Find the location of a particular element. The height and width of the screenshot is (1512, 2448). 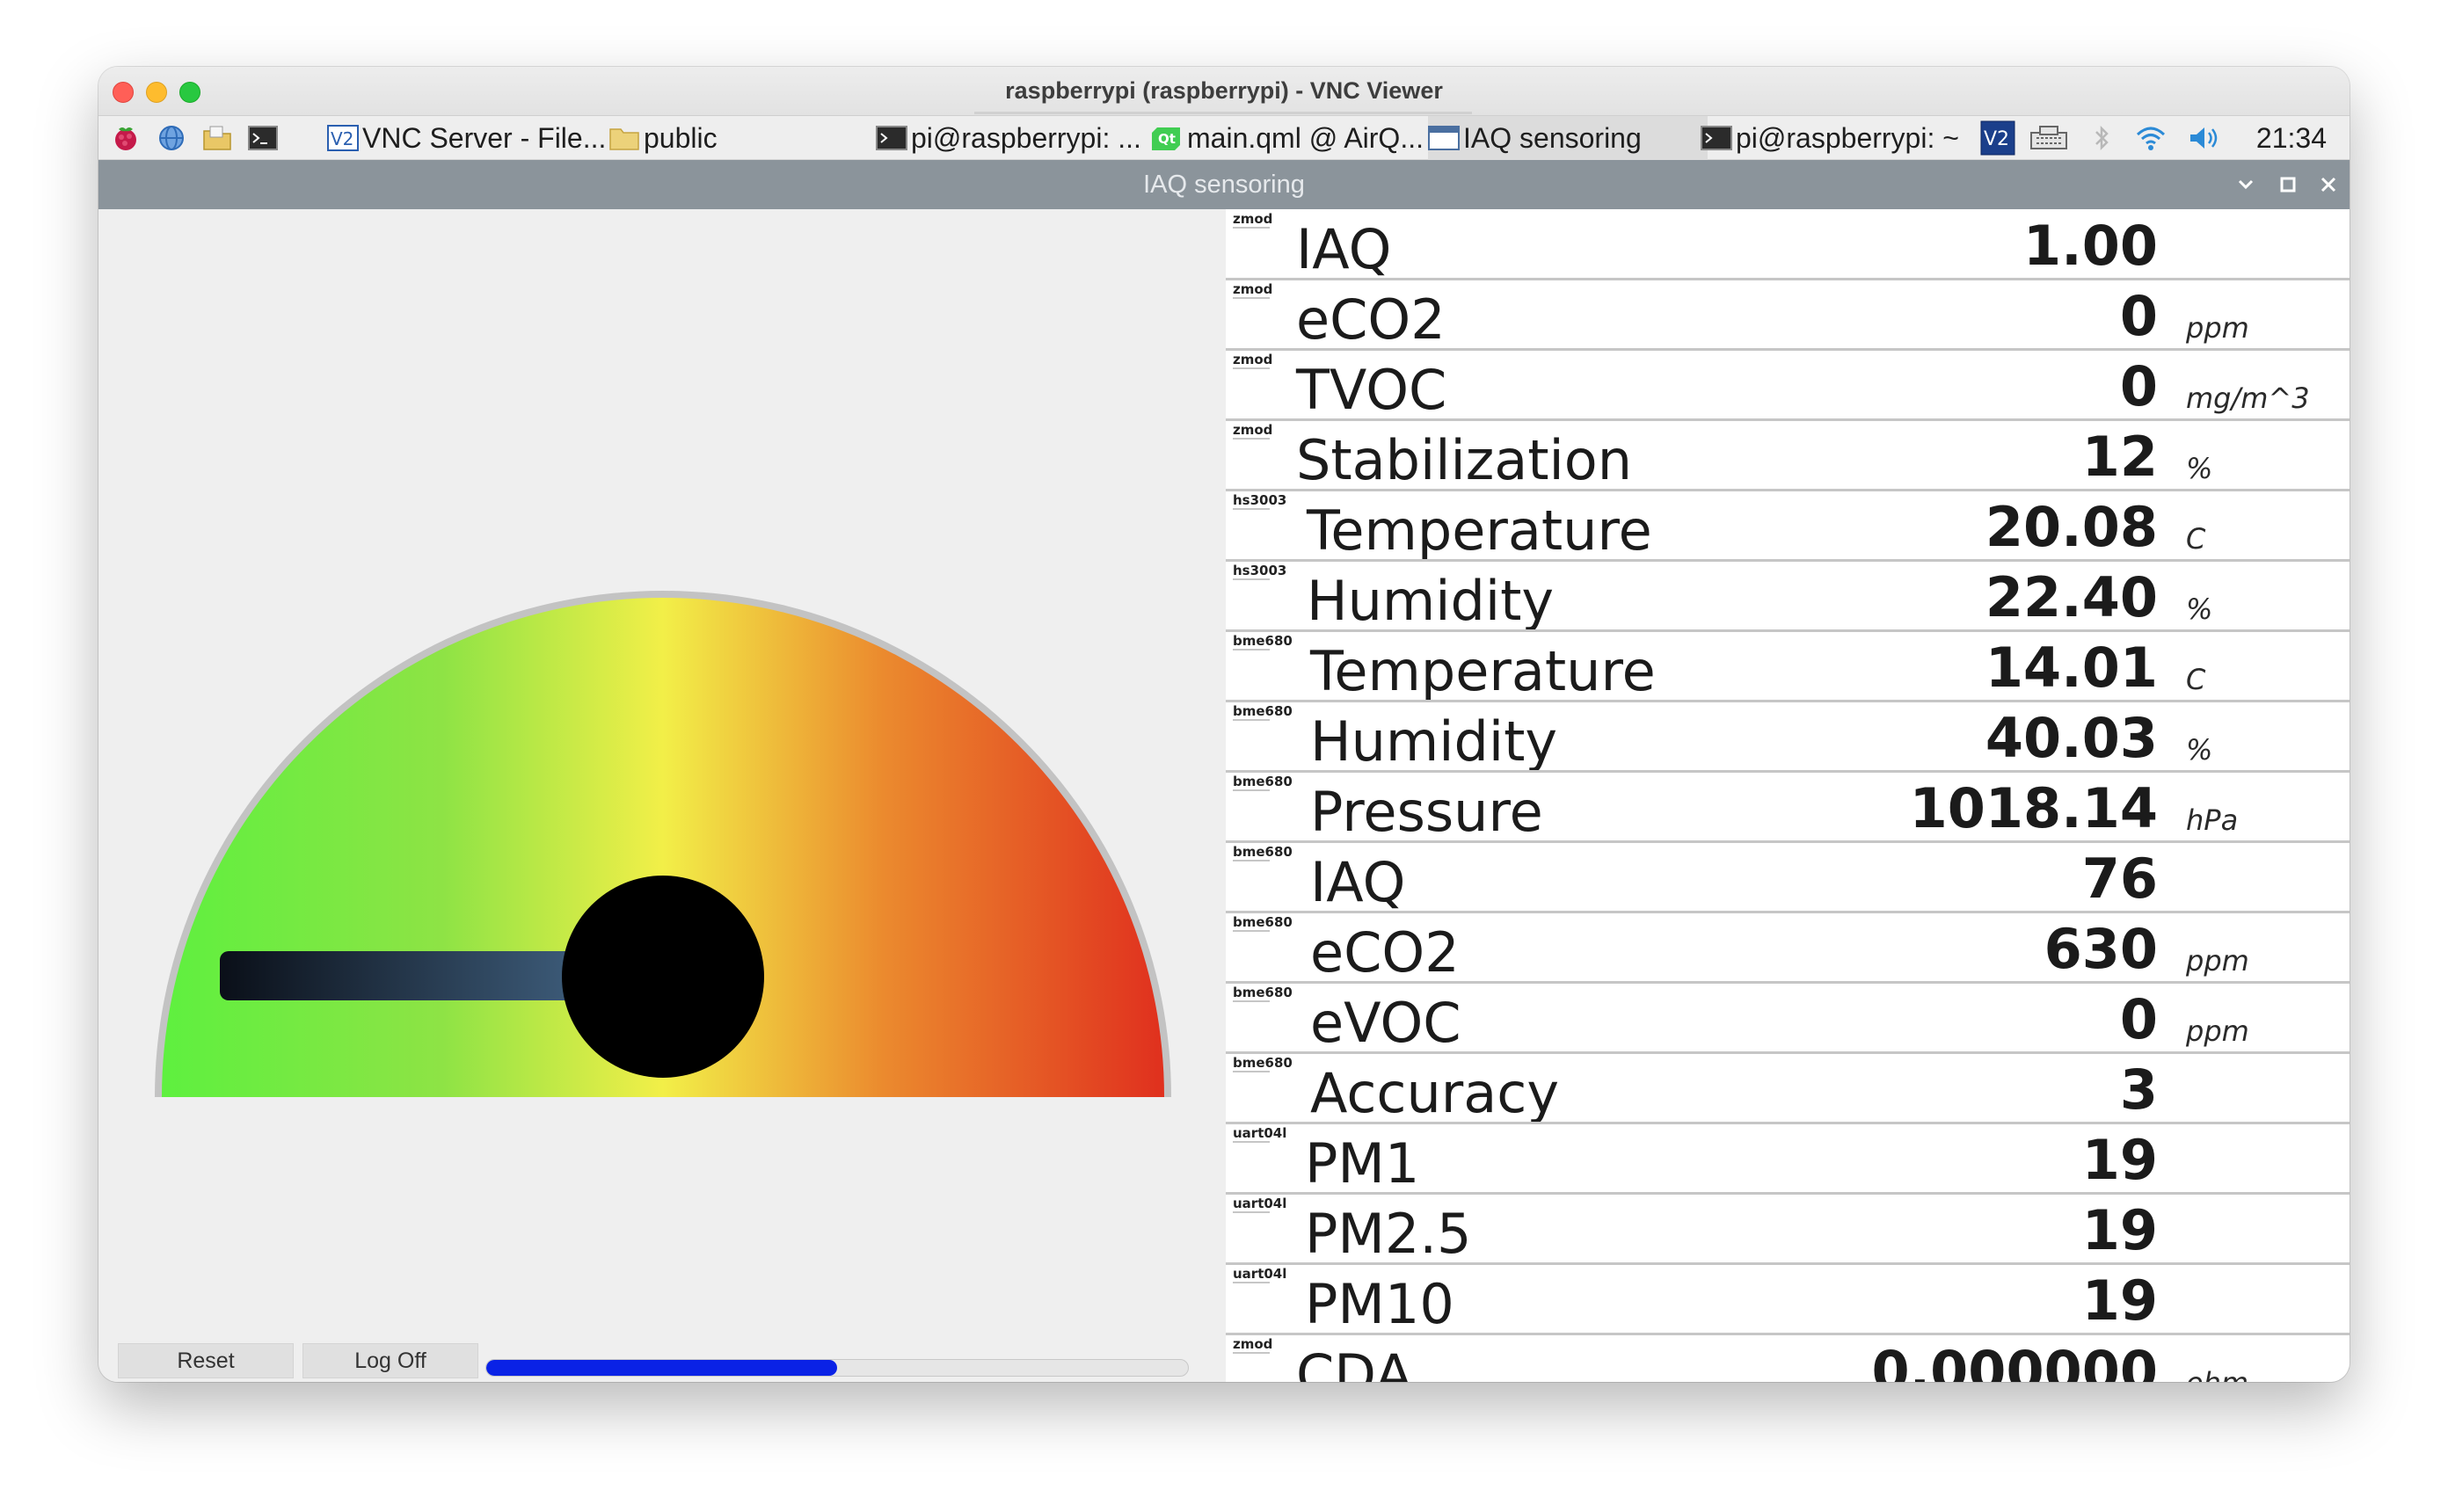

reading-label: Accuracy is located at coordinates (1435, 1093).